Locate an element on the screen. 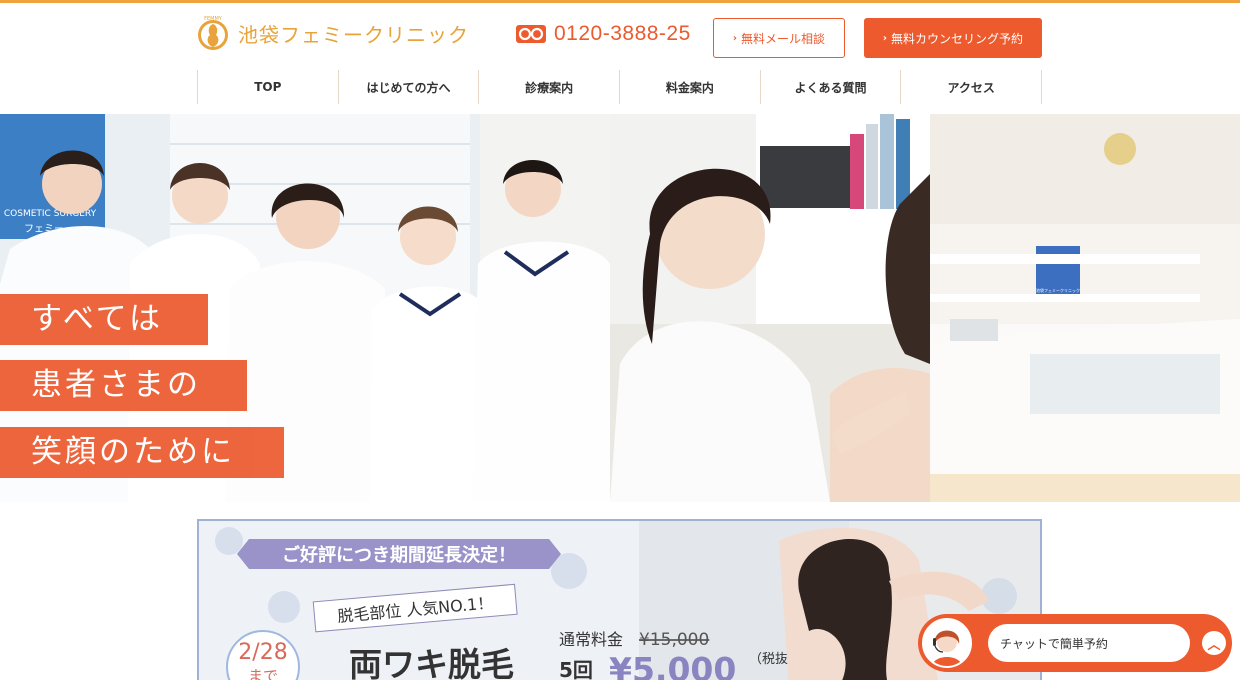  free-dial-icon is located at coordinates (531, 34).